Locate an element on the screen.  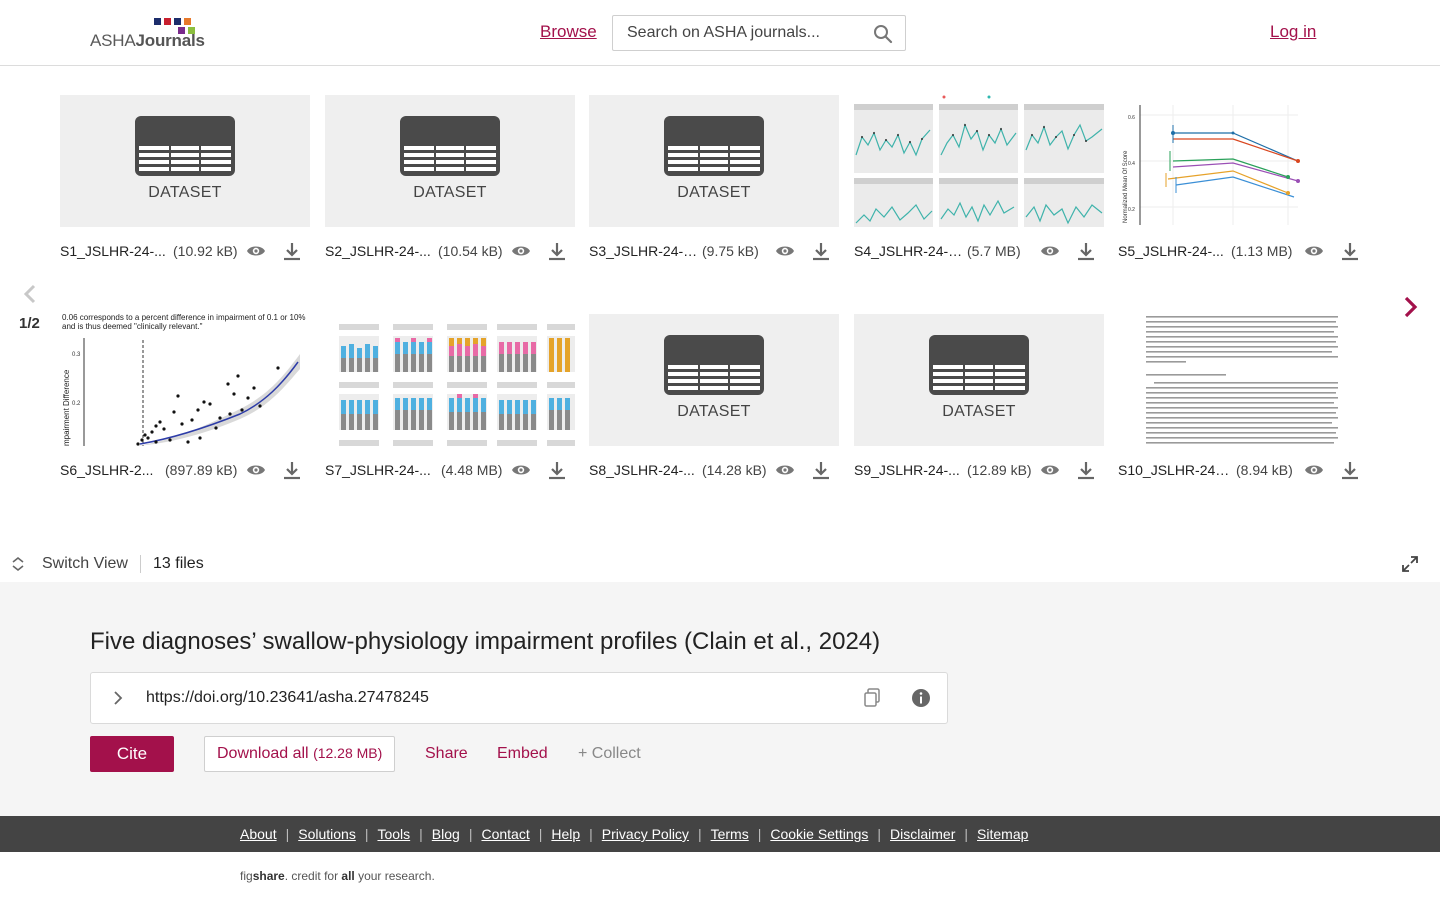
search-icon is located at coordinates (883, 34).